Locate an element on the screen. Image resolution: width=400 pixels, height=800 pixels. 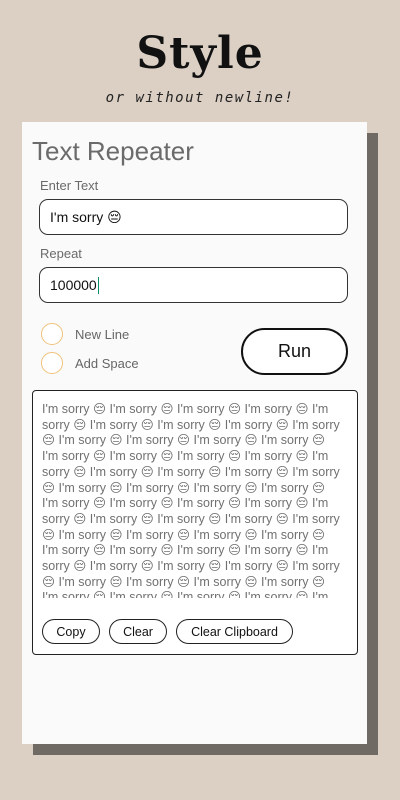
add-space-radio is located at coordinates (52, 363).